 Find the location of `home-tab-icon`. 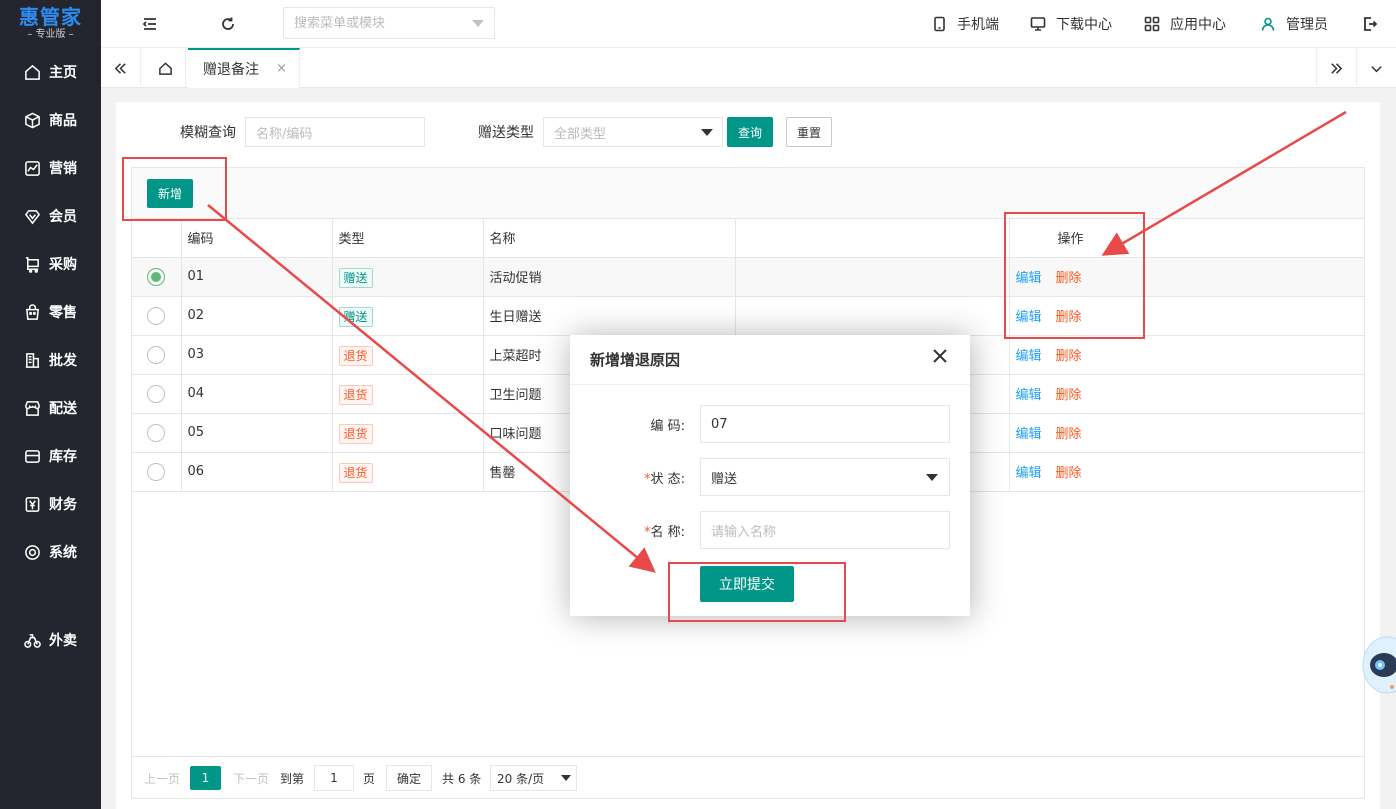

home-tab-icon is located at coordinates (166, 68).